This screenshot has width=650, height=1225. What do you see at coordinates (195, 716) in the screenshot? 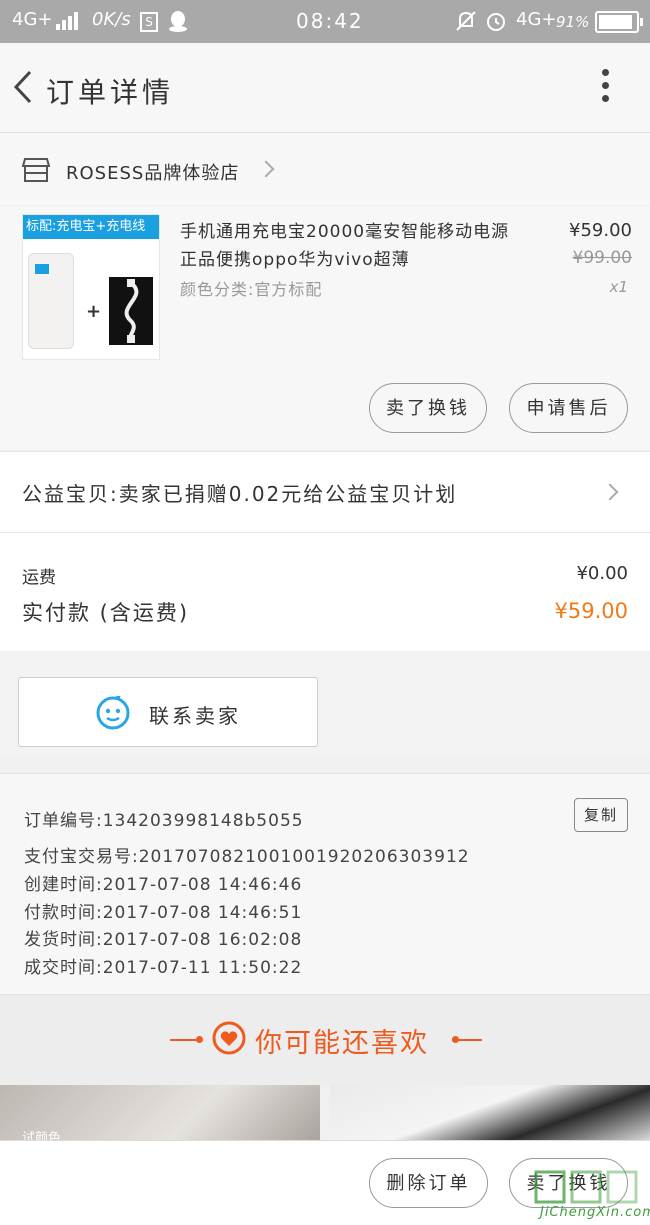
I see `contact-seller-label: 联系卖家` at bounding box center [195, 716].